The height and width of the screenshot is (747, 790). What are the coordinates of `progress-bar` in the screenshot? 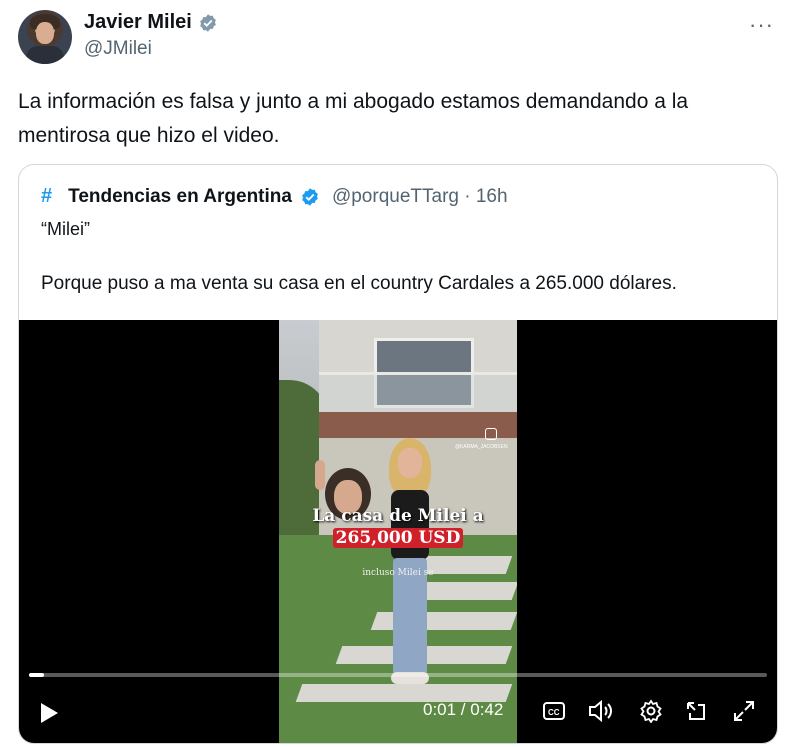 It's located at (398, 675).